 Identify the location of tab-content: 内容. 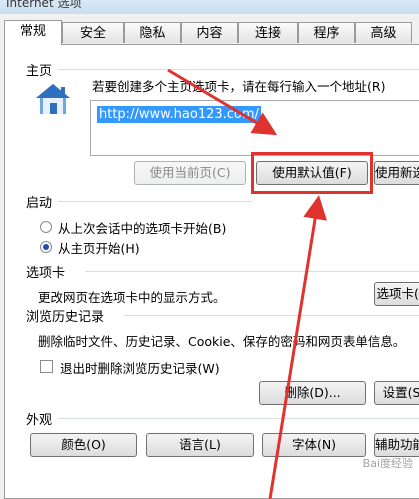
(209, 32).